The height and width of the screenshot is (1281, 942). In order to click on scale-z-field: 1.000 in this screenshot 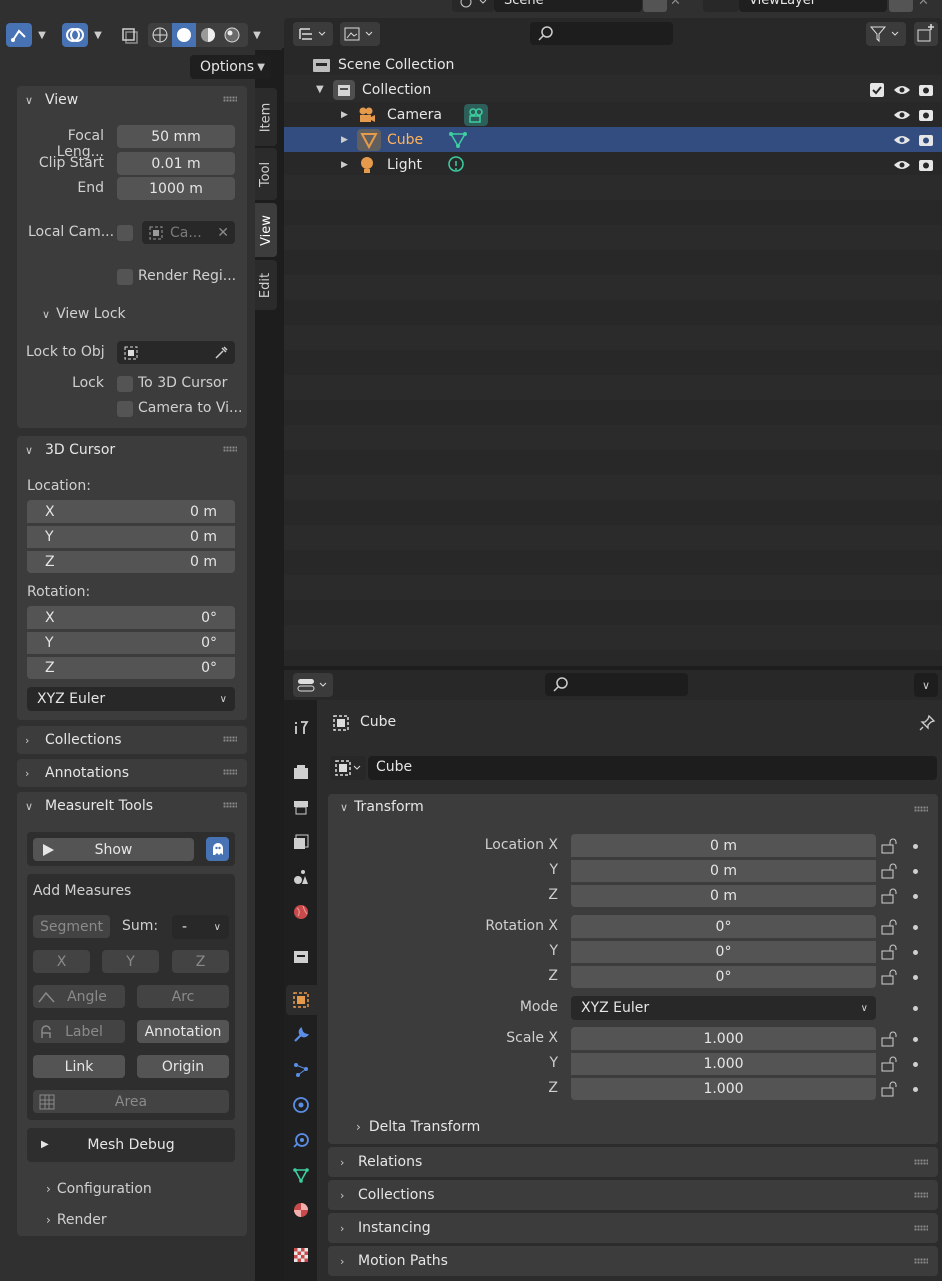, I will do `click(723, 1088)`.